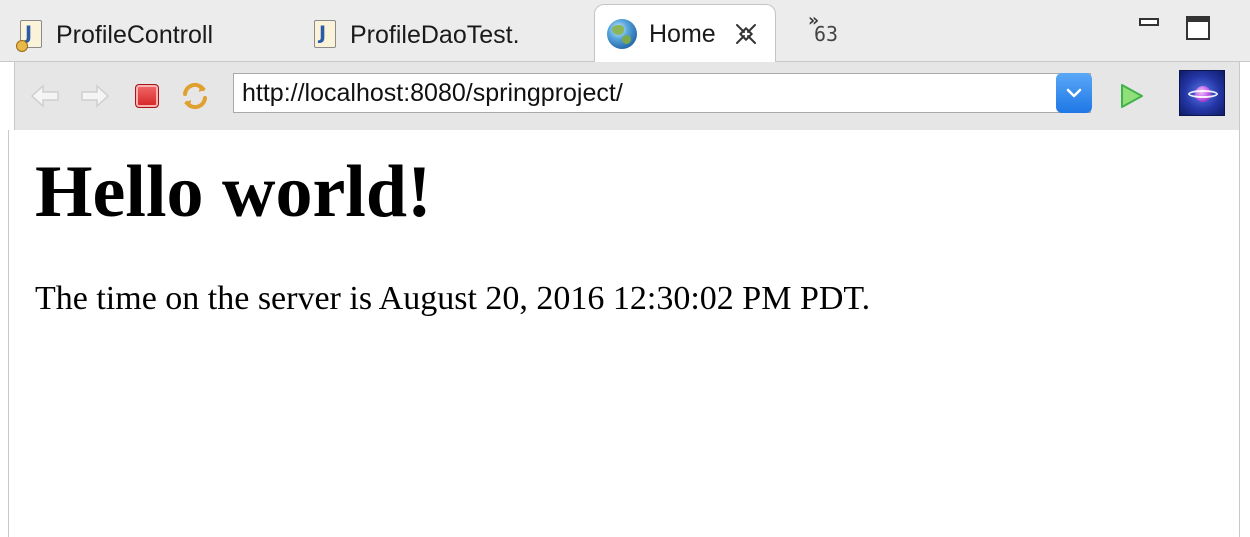 This screenshot has width=1250, height=537. What do you see at coordinates (233, 192) in the screenshot?
I see `page-heading: Hello world!` at bounding box center [233, 192].